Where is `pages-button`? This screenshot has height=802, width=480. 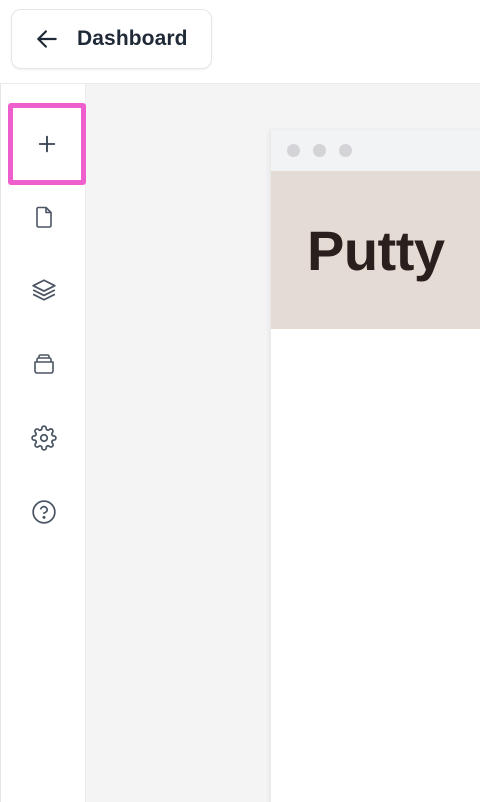
pages-button is located at coordinates (44, 217).